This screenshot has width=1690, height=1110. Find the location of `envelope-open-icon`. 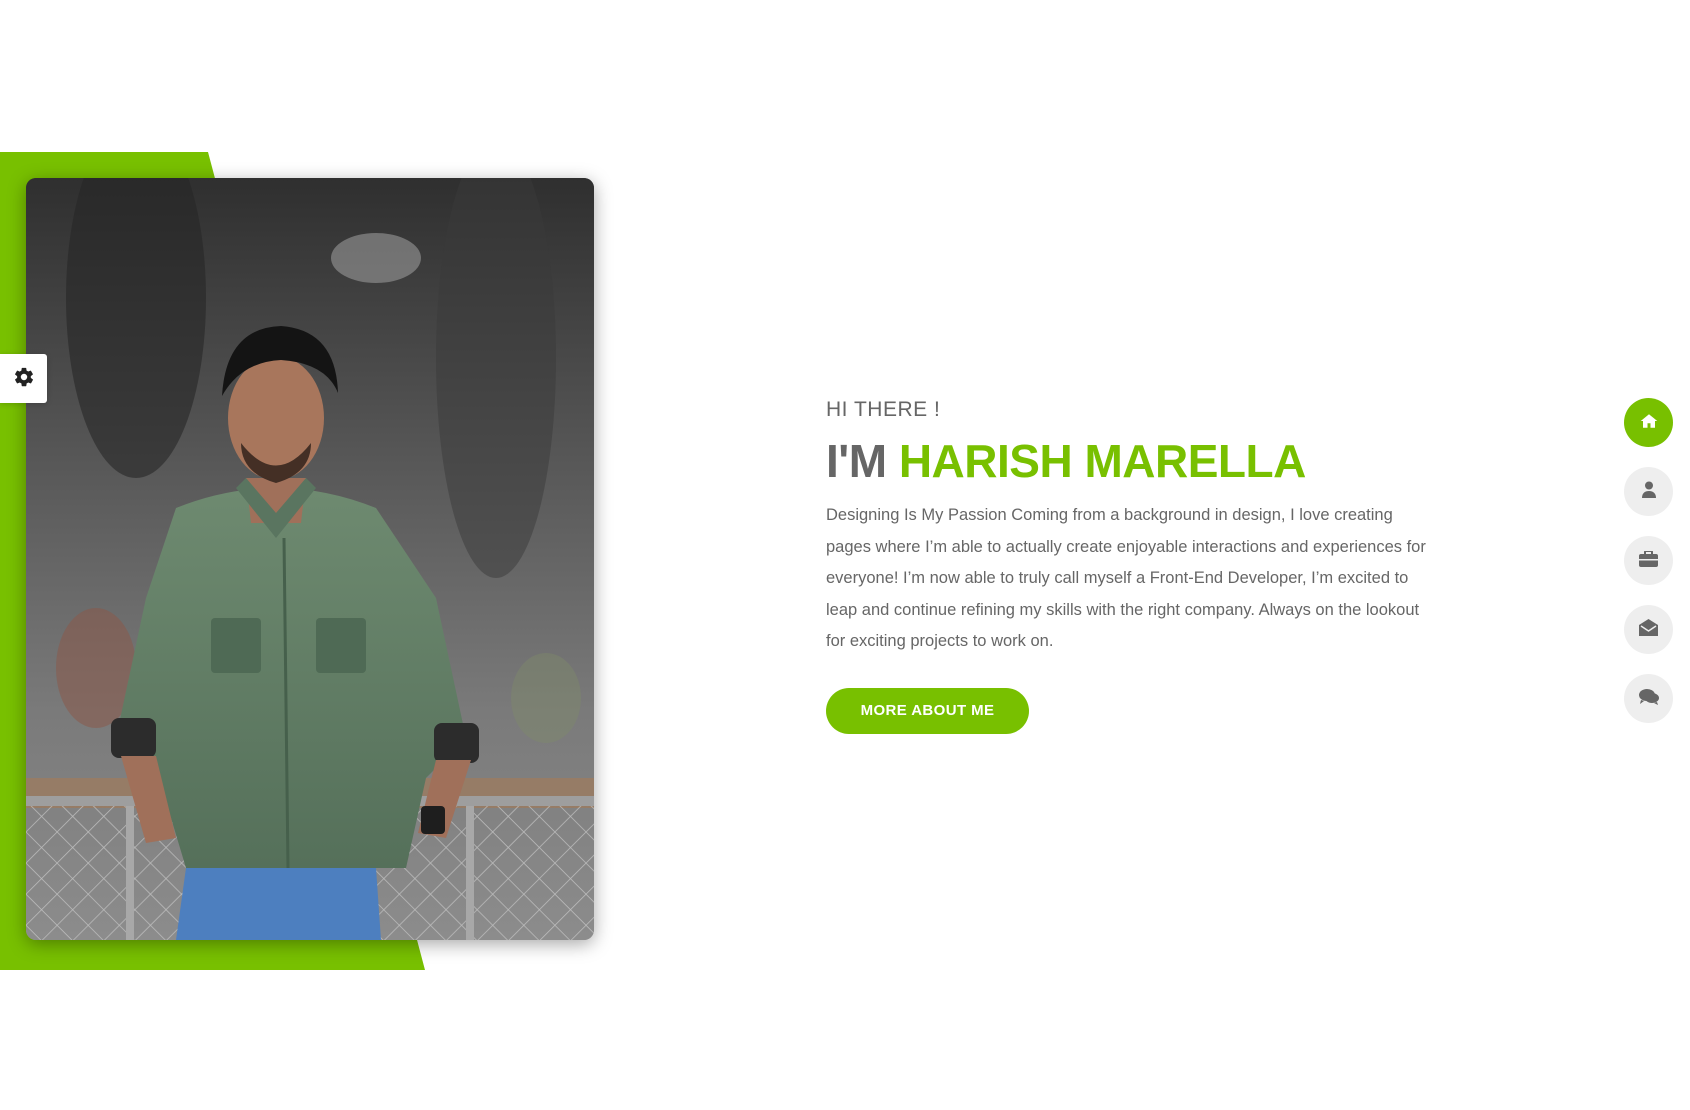

envelope-open-icon is located at coordinates (1648, 629).